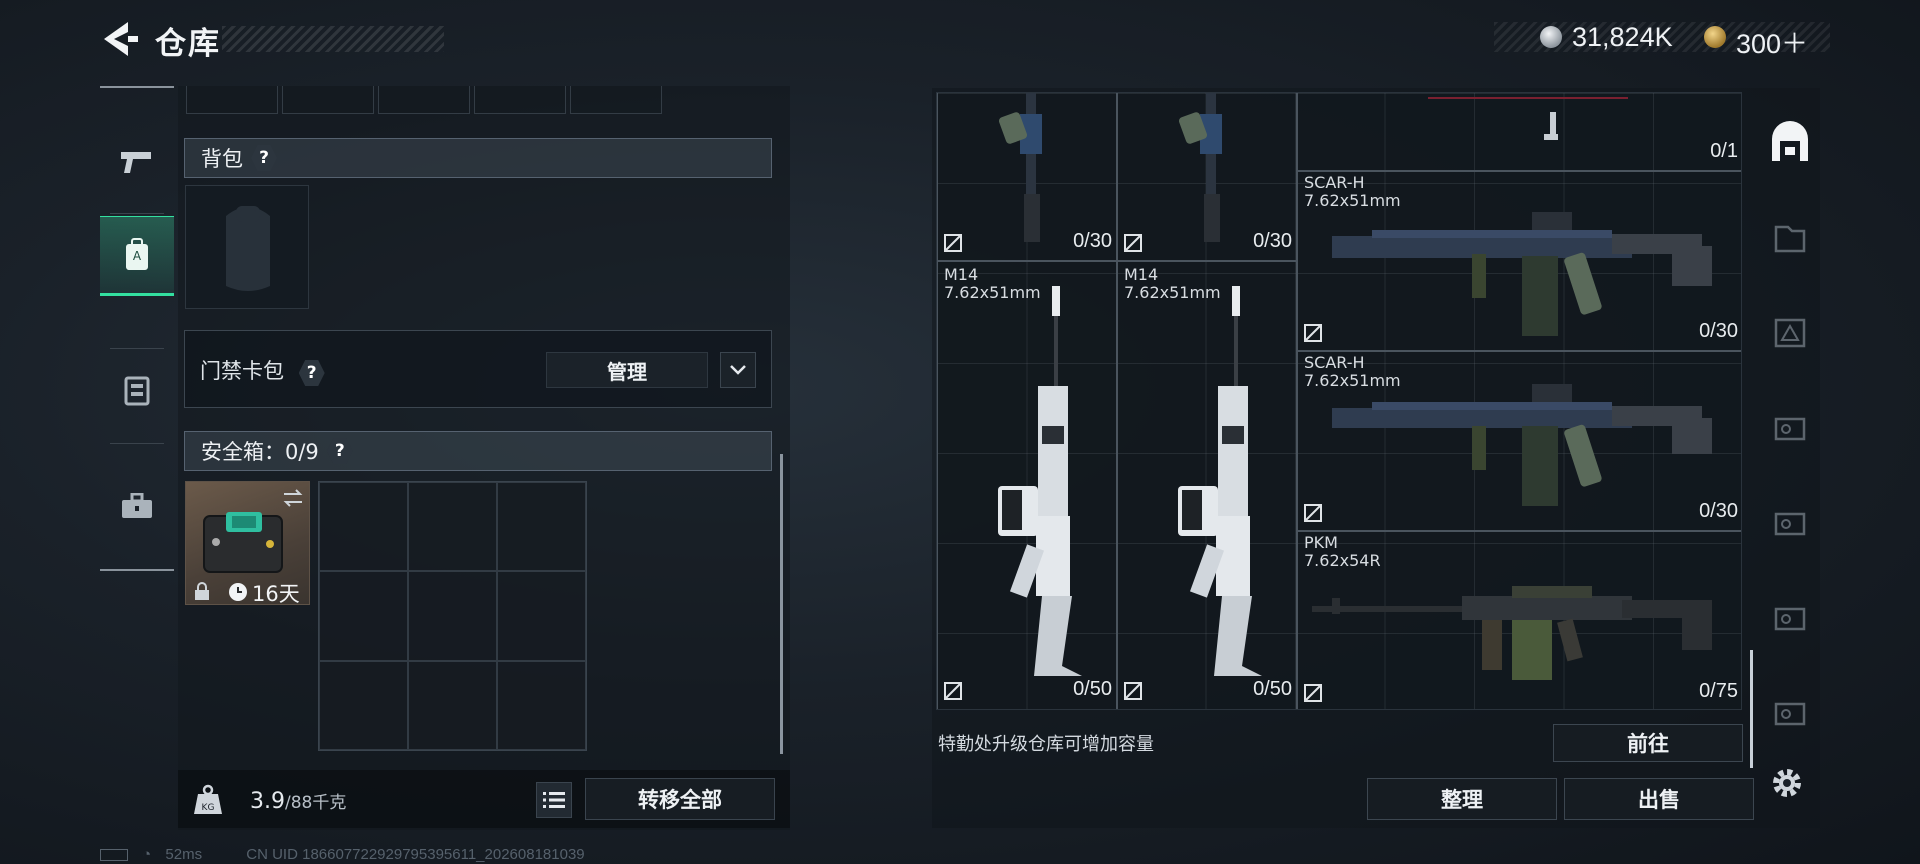  I want to click on attachment-icon, so click(1528, 118).